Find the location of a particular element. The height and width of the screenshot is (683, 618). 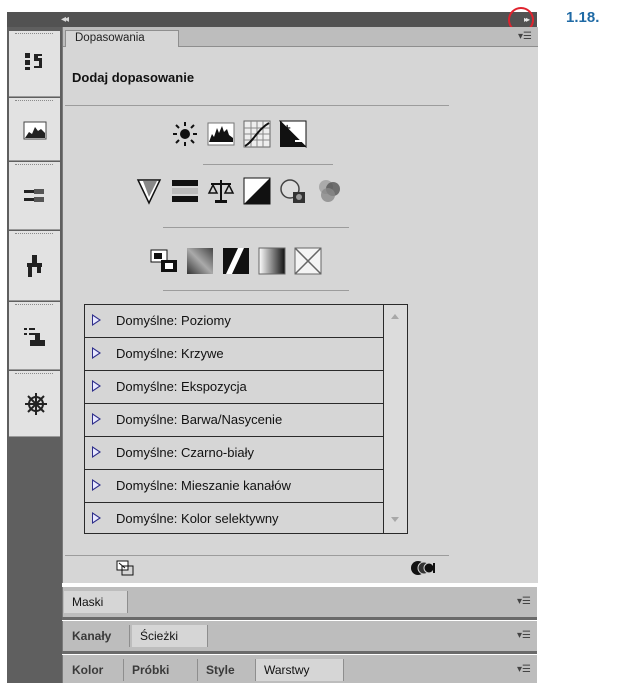

dock-brush-presets-button is located at coordinates (34, 196).